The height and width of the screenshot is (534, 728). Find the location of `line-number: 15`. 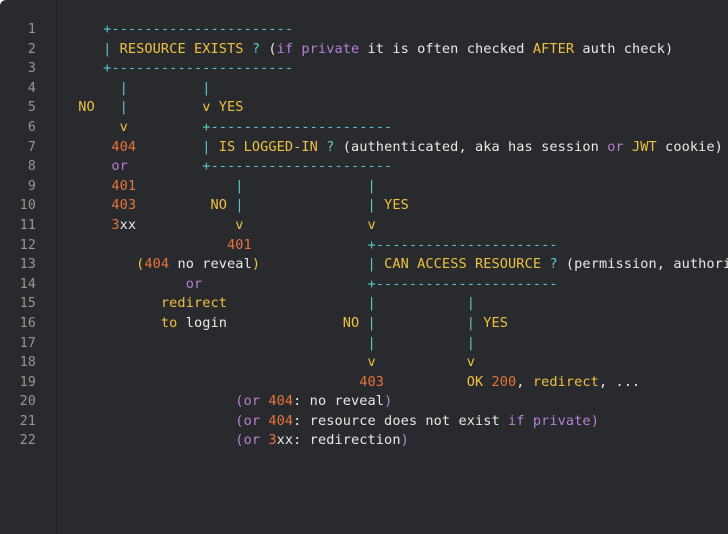

line-number: 15 is located at coordinates (27, 304).